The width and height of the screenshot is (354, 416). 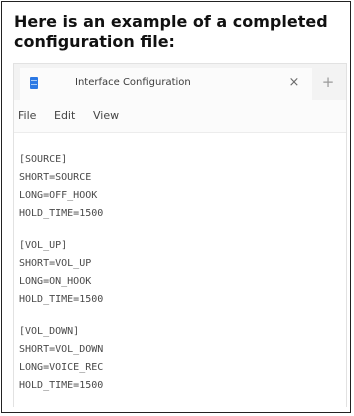 What do you see at coordinates (61, 349) in the screenshot?
I see `editor-line: SHORT=VOL_DOWN` at bounding box center [61, 349].